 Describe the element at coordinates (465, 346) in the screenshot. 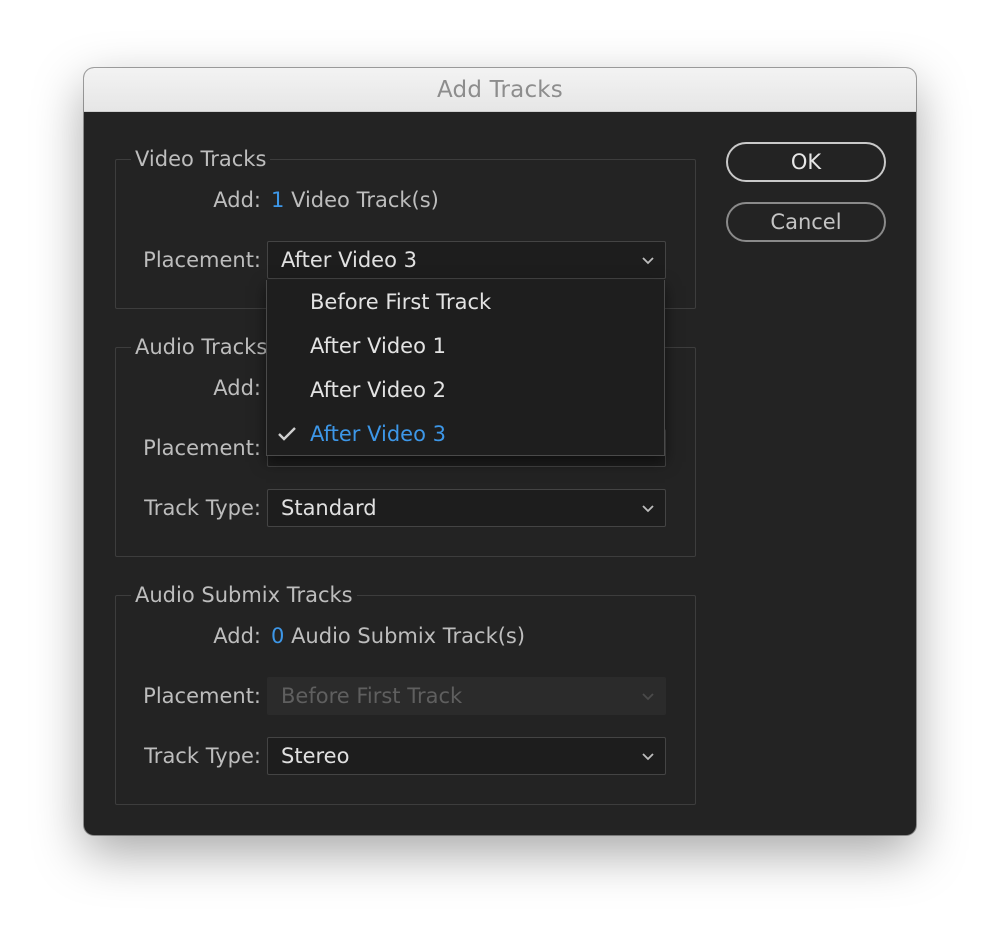

I see `menu-item-after-video-1: After Video 1` at that location.